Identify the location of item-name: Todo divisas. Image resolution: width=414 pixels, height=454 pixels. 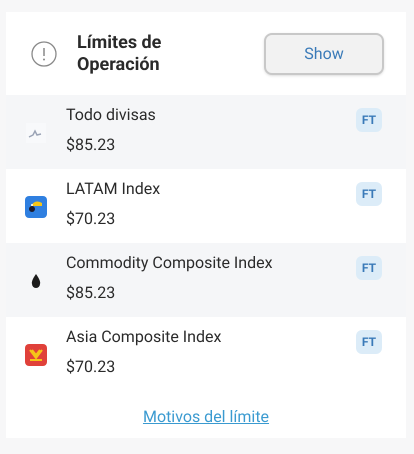
(111, 115).